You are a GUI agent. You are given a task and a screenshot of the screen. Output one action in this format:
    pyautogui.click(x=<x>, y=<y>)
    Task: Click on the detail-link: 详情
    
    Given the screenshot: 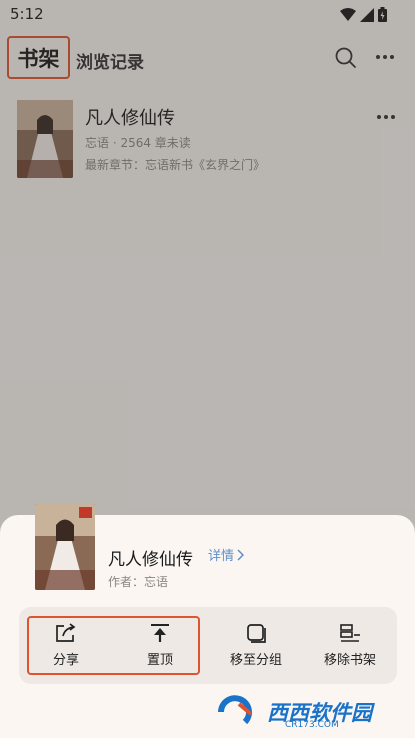 What is the action you would take?
    pyautogui.click(x=226, y=554)
    